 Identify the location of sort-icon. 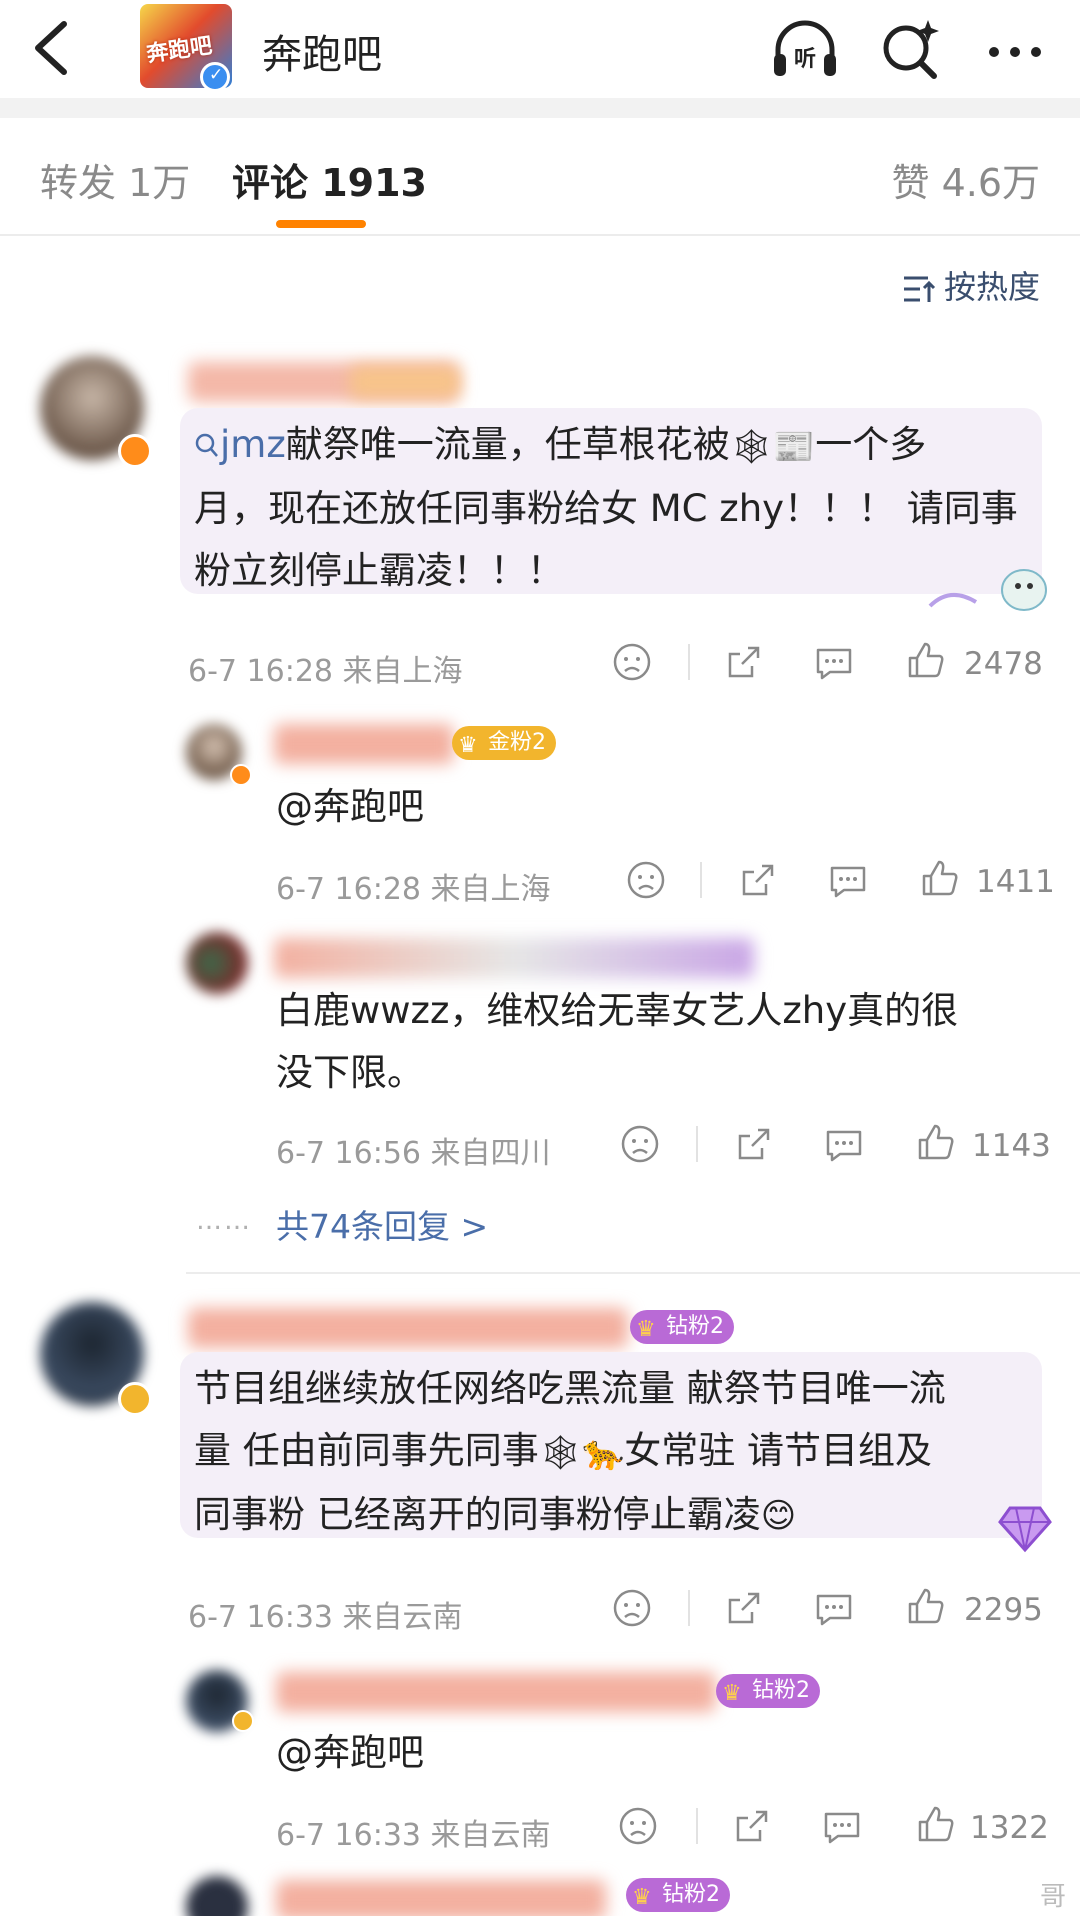
(919, 289).